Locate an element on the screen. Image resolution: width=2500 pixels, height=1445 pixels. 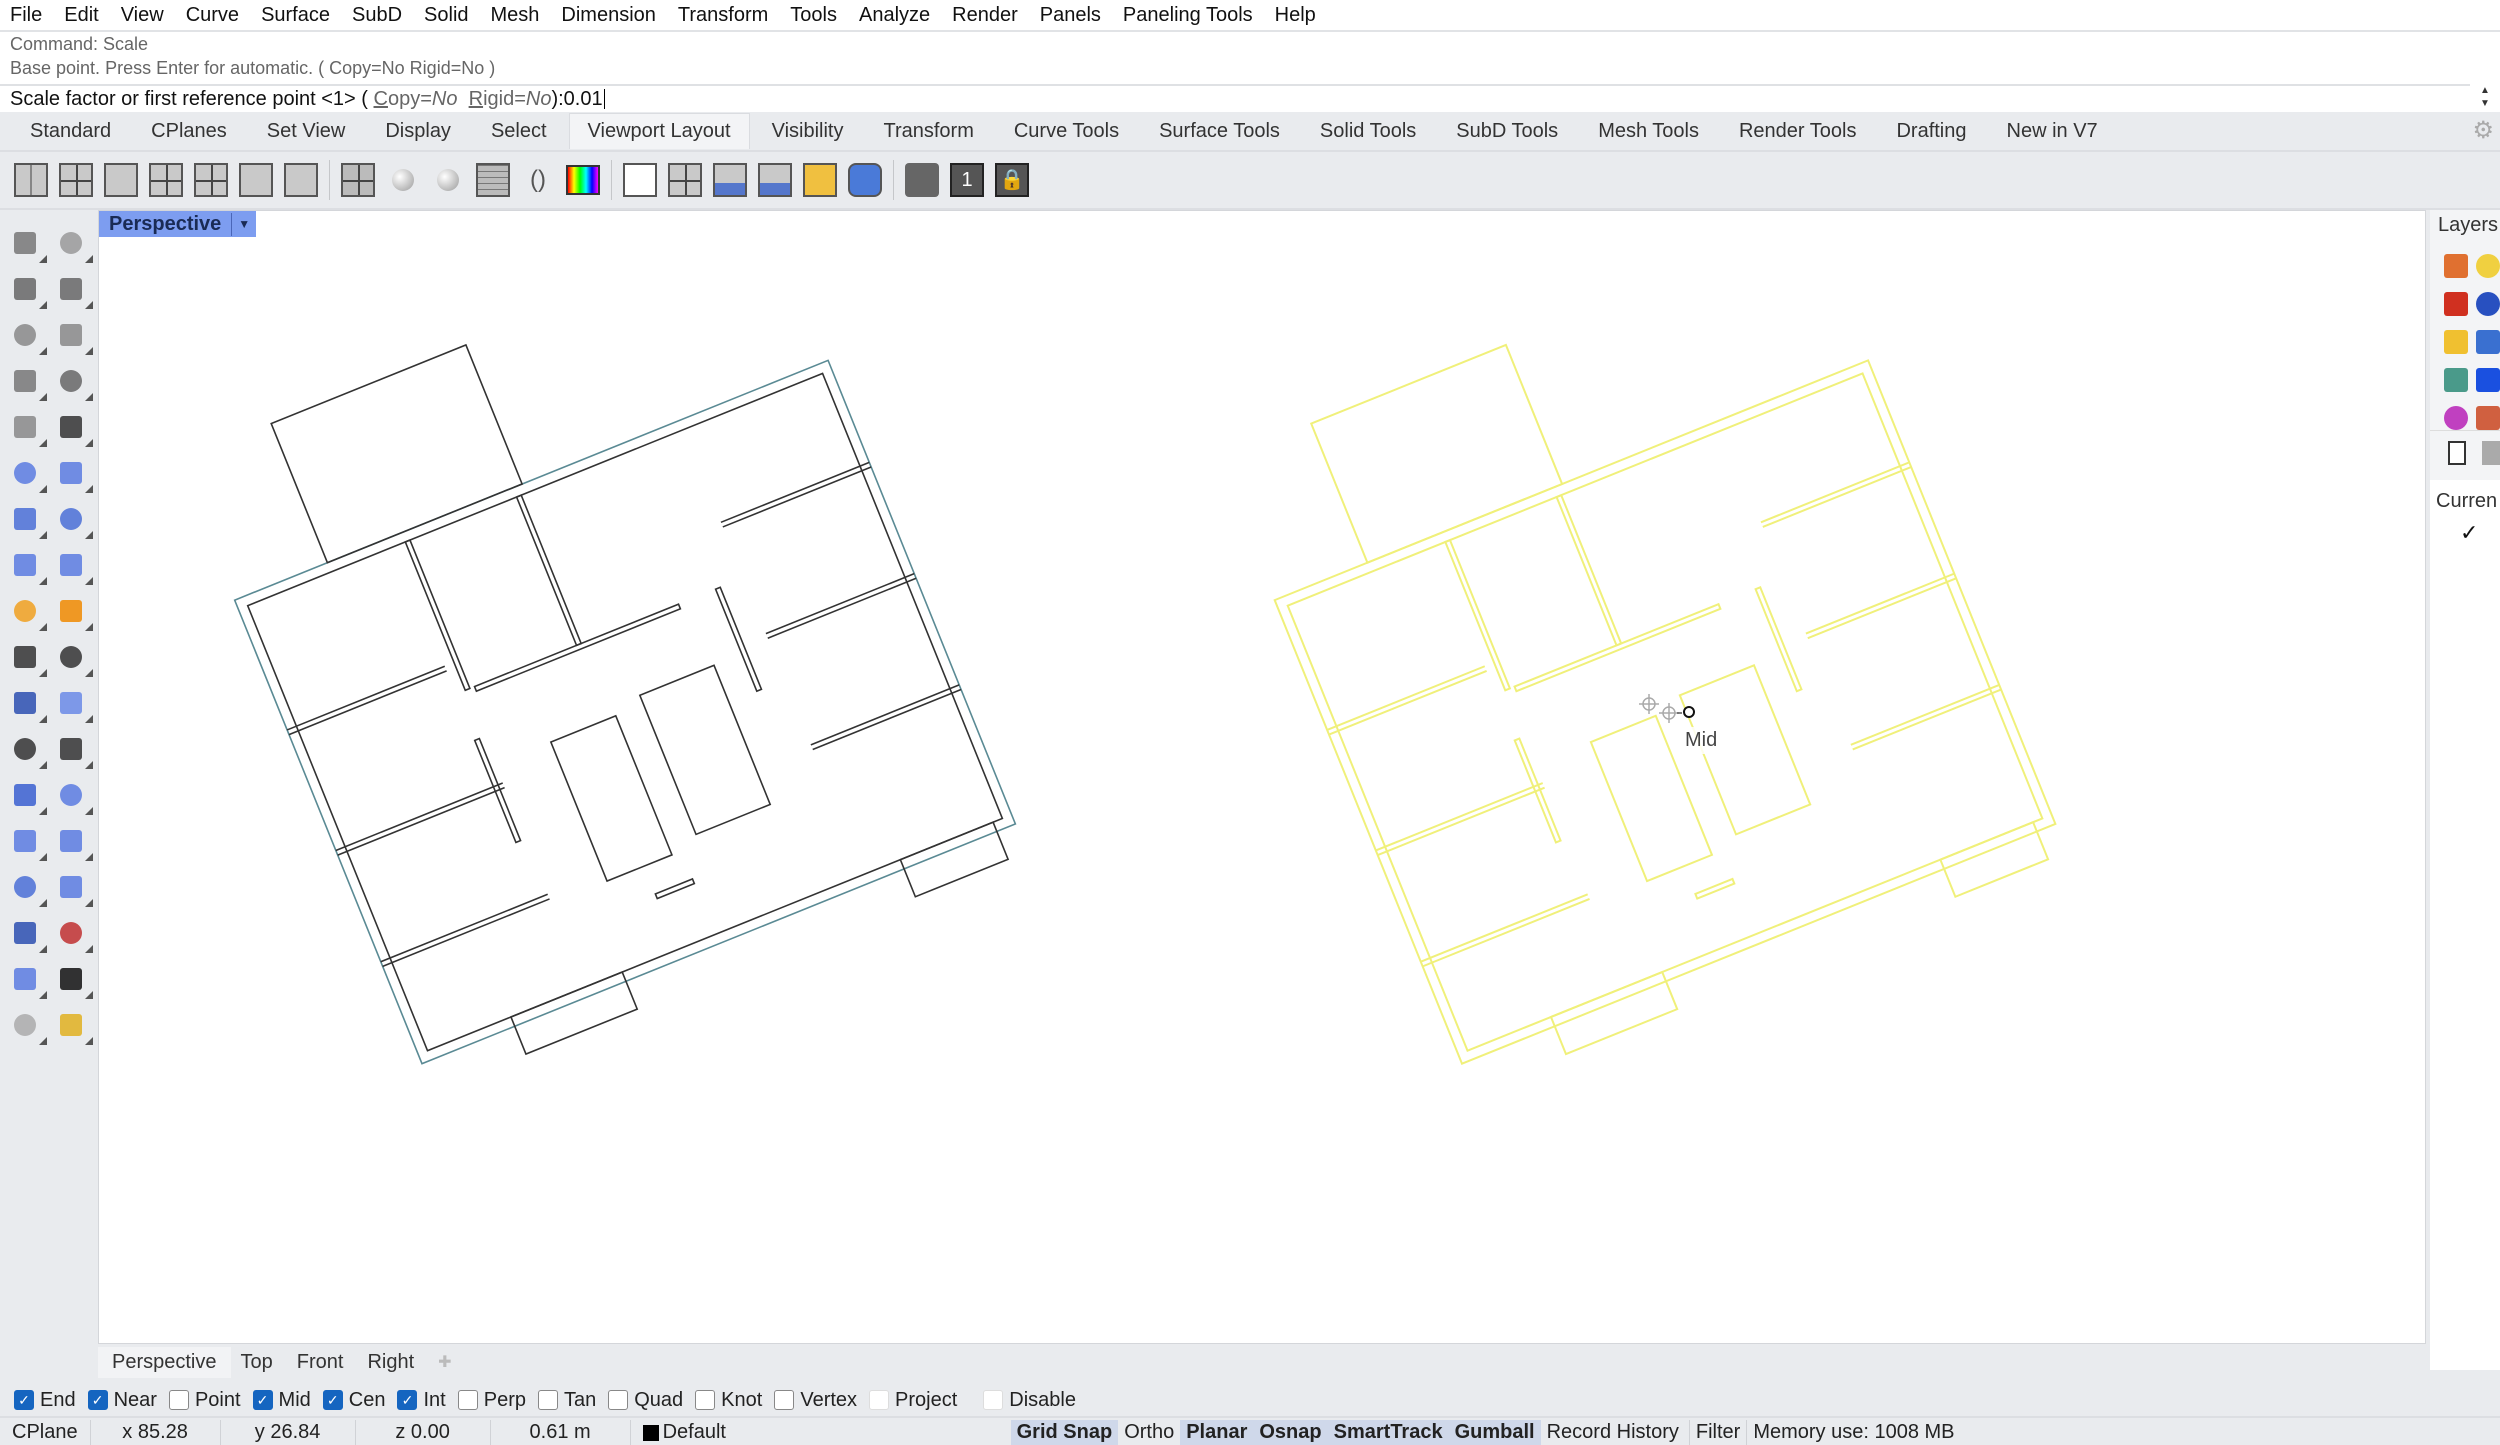
select-icon is located at coordinates (27, 244).